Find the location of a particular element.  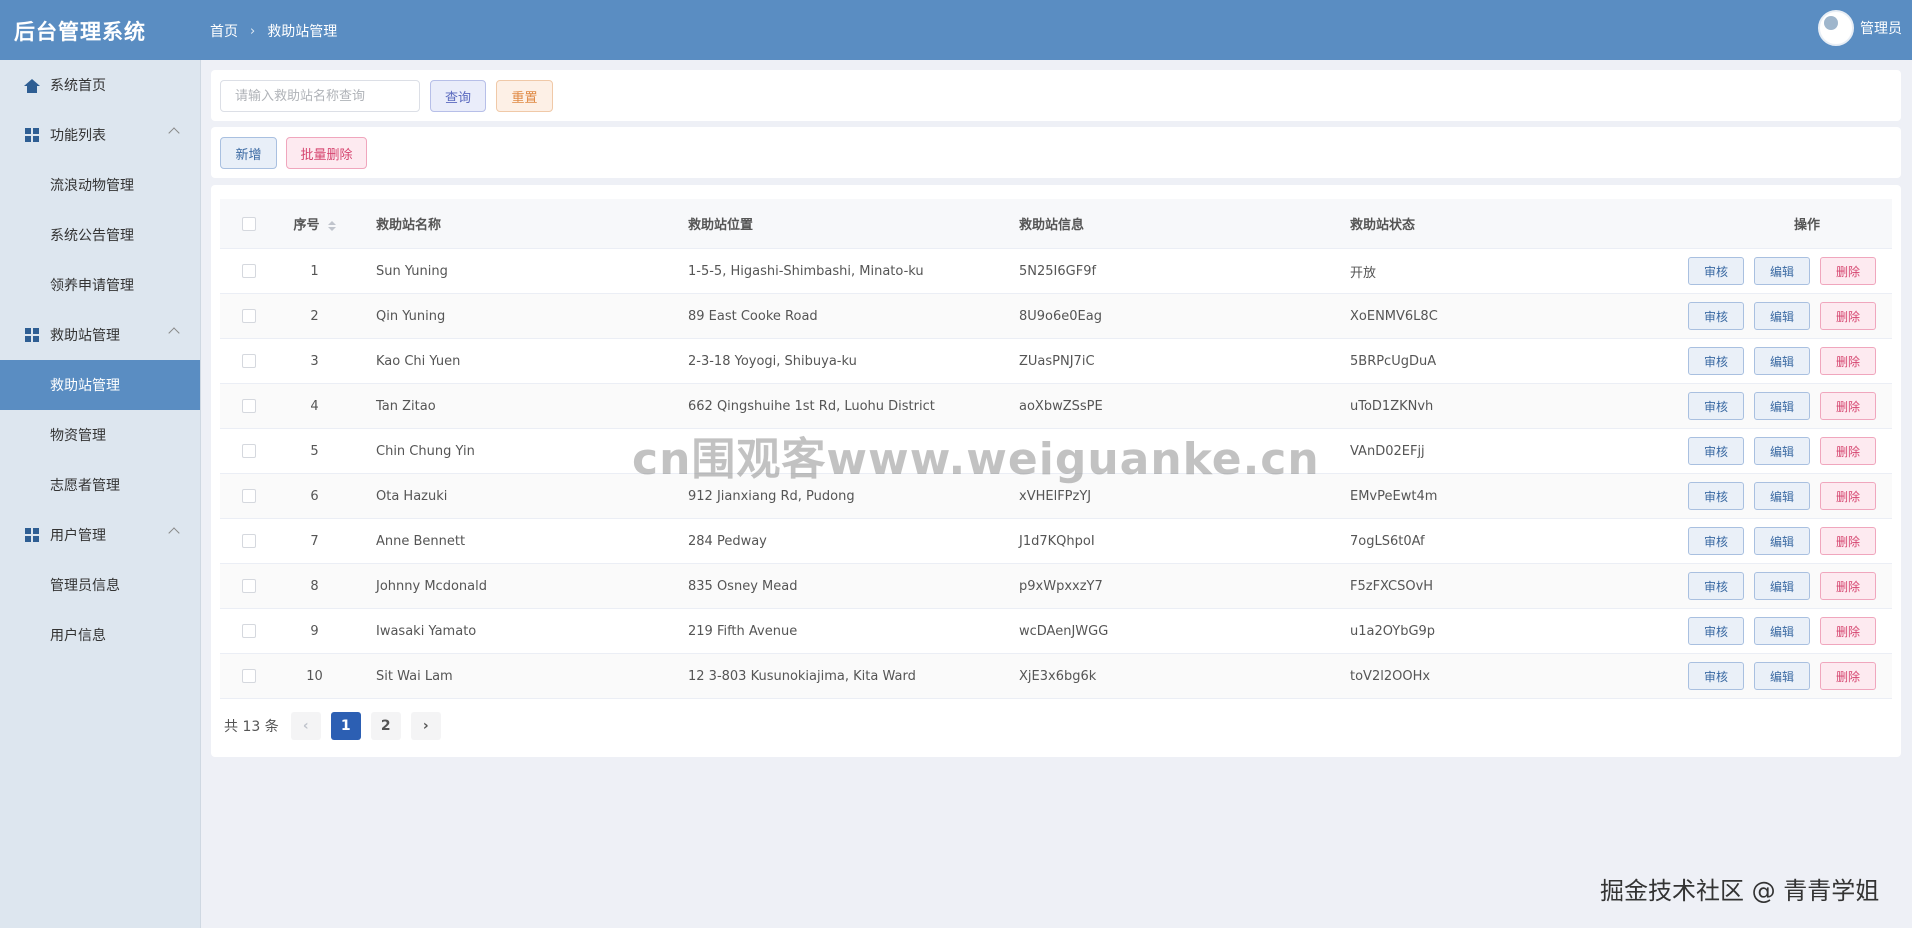

action-panel: 新增 批量删除 is located at coordinates (1056, 152).